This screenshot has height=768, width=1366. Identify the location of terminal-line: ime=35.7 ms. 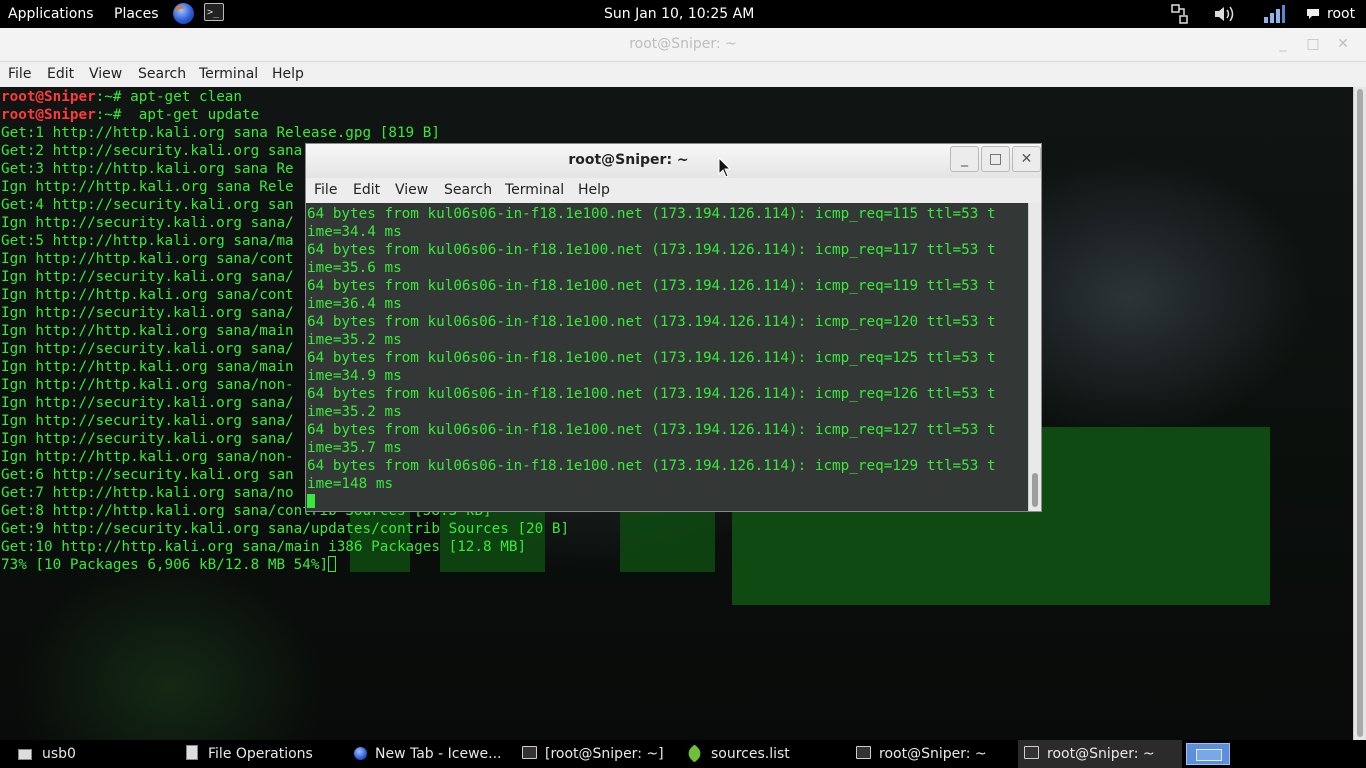
(354, 448).